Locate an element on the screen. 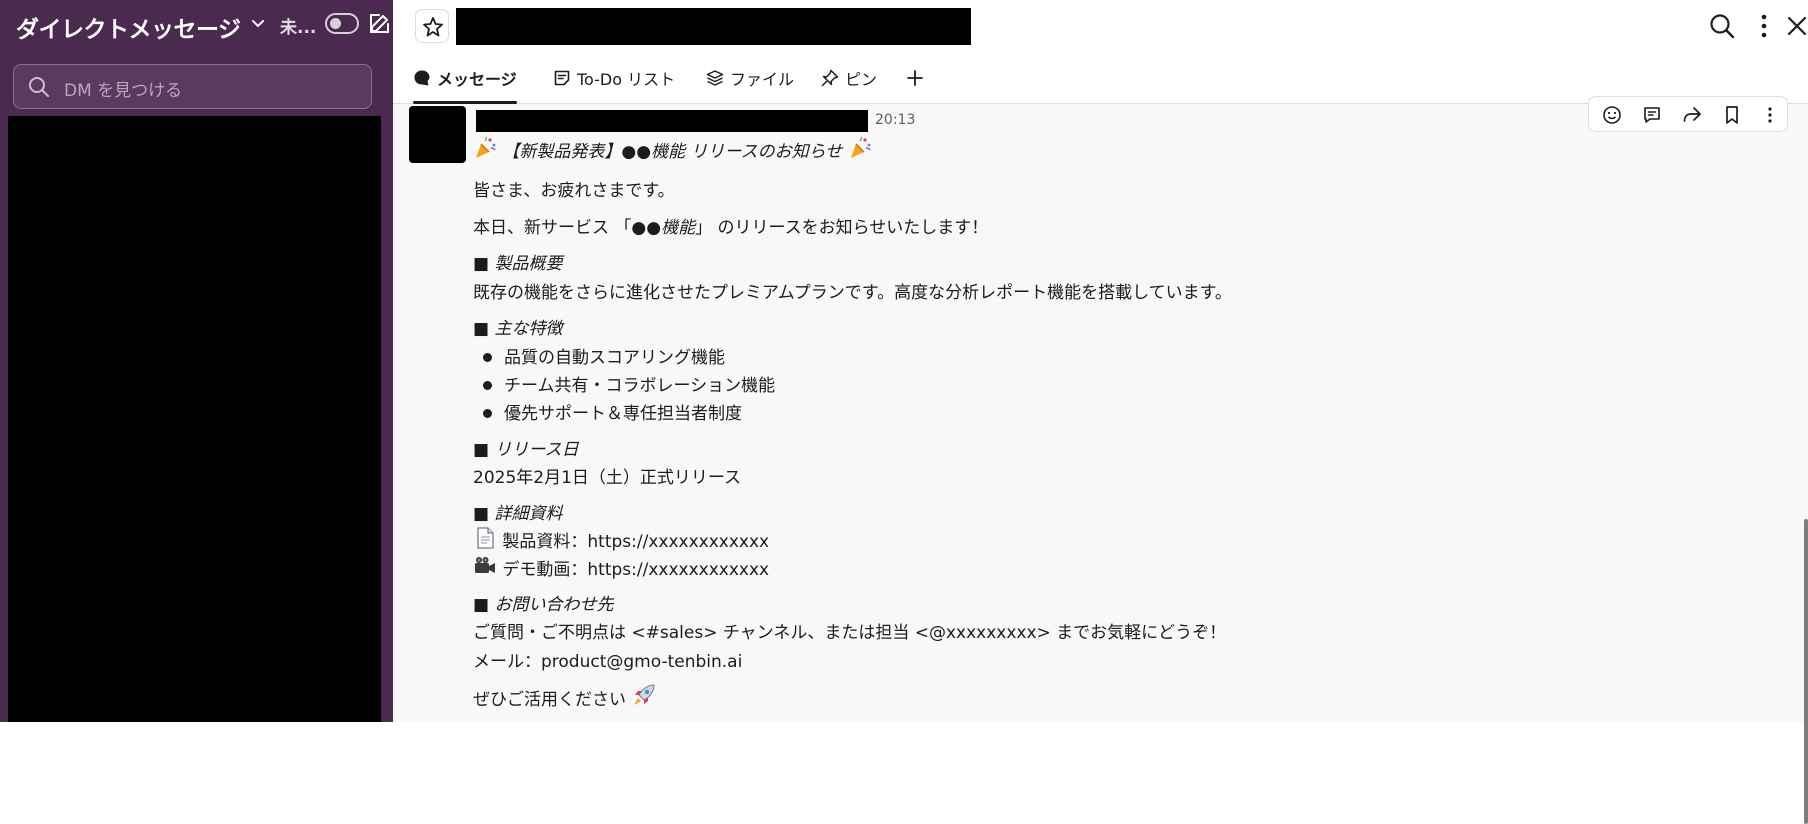 This screenshot has height=824, width=1808. greeting-text: 皆さま、お疲れさまです。 is located at coordinates (574, 191).